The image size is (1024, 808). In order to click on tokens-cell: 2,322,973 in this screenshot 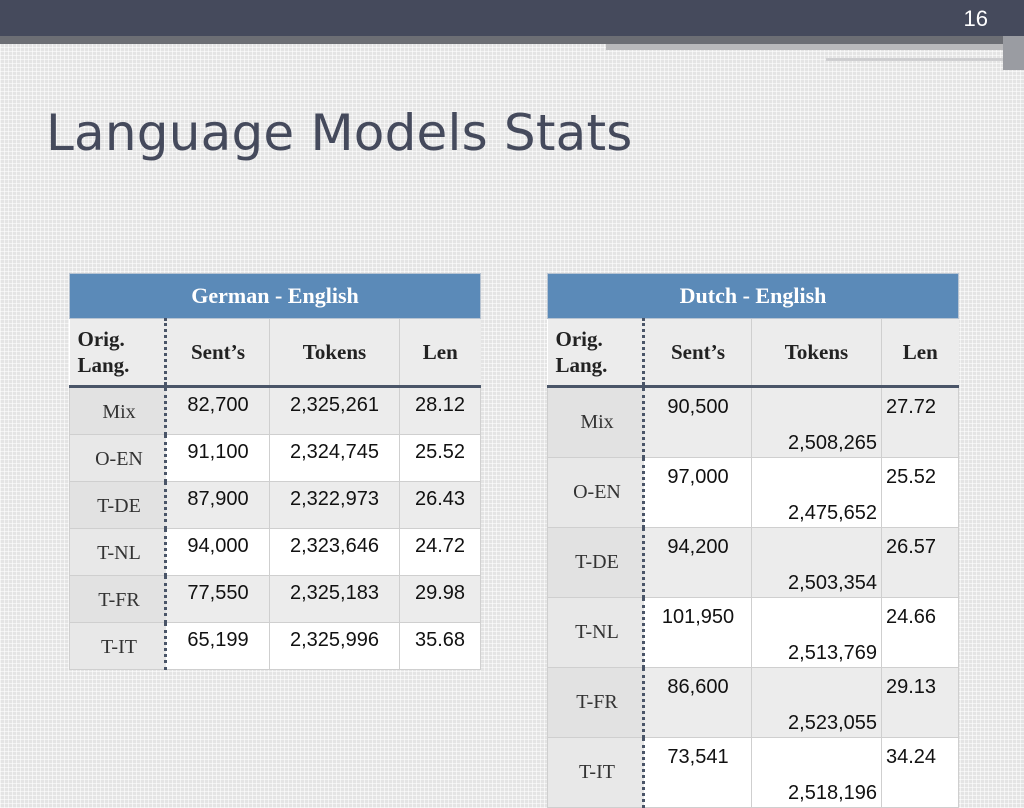, I will do `click(334, 505)`.